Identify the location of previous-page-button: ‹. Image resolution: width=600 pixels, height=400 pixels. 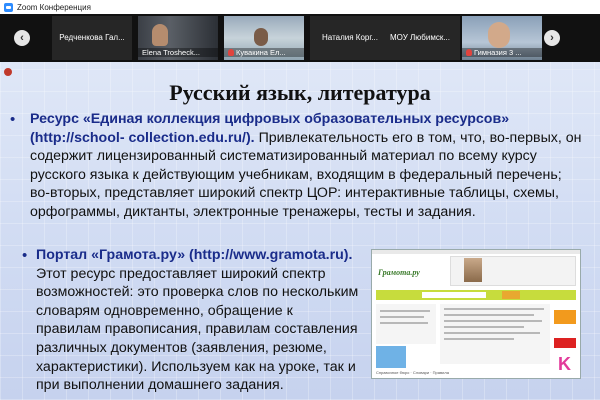
(22, 38).